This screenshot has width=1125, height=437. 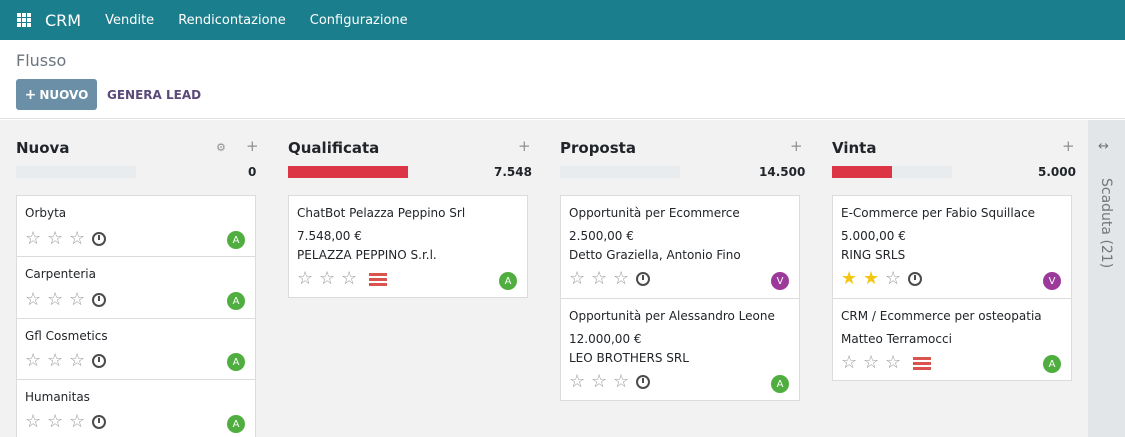 I want to click on menu-item-configurazione: Configurazione, so click(x=359, y=20).